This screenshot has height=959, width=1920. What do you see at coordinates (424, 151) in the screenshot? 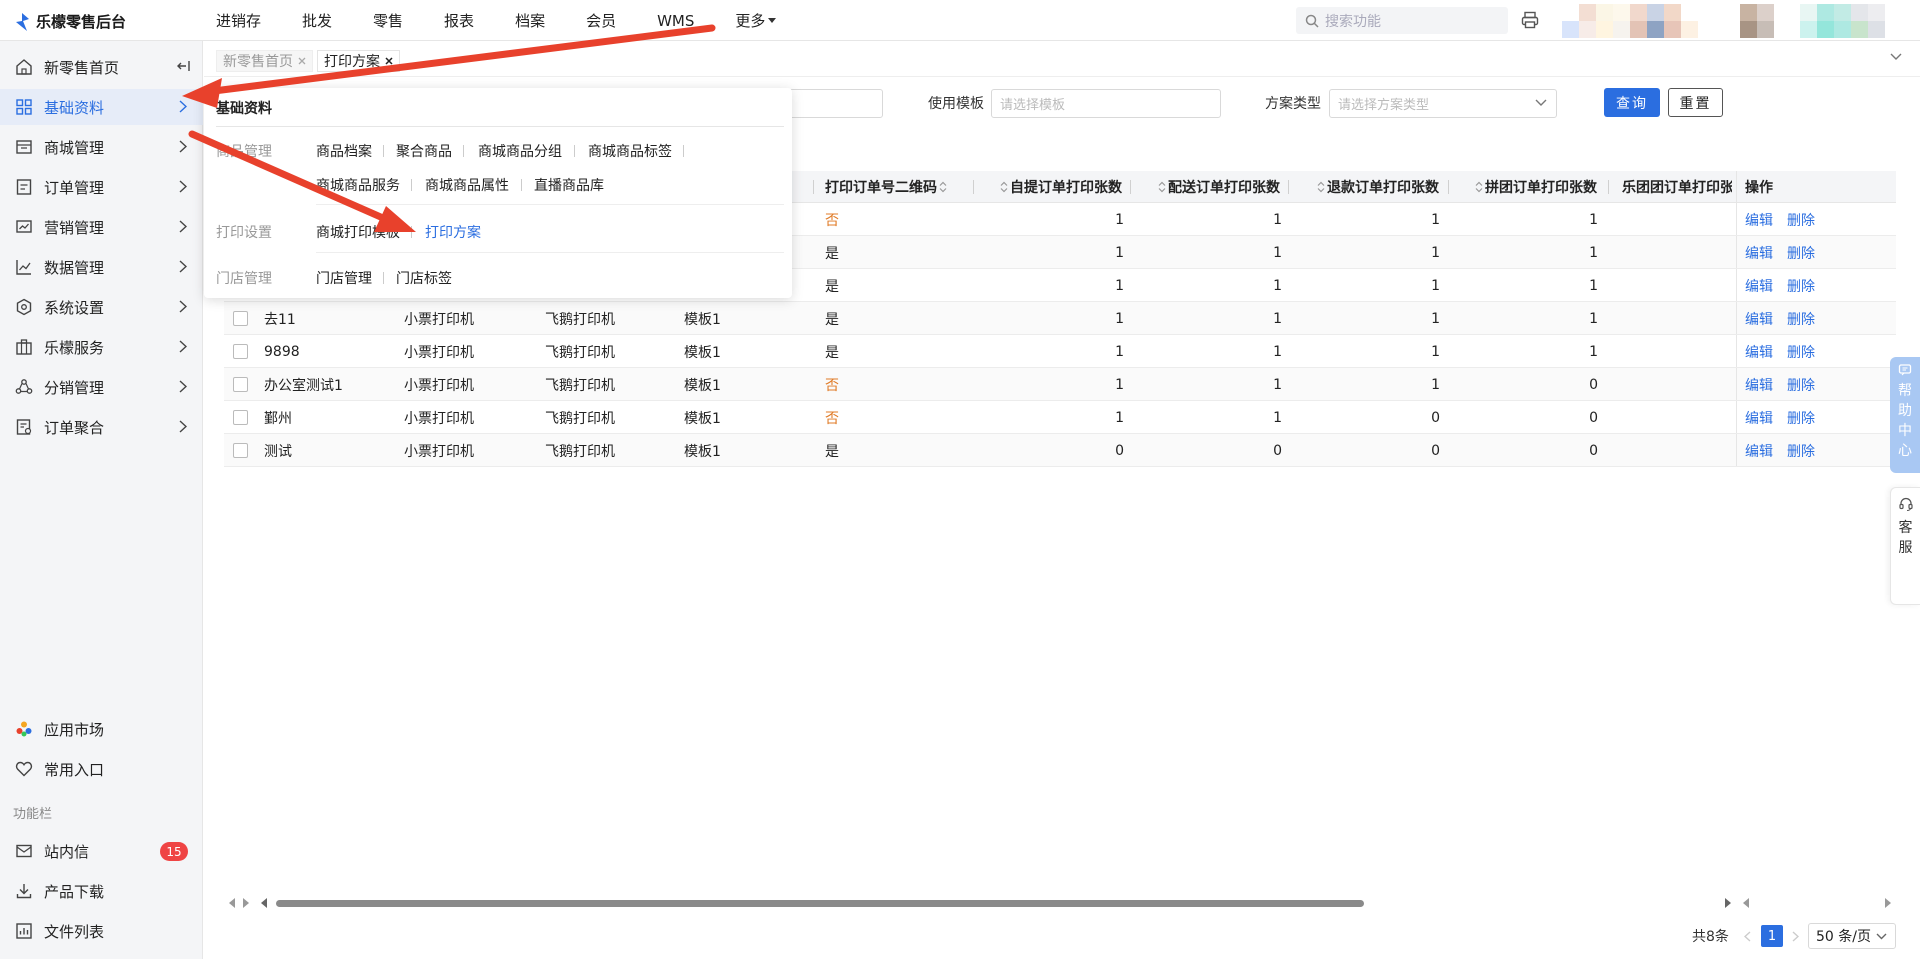
I see `menu-link-aggregate-goods: 聚合商品` at bounding box center [424, 151].